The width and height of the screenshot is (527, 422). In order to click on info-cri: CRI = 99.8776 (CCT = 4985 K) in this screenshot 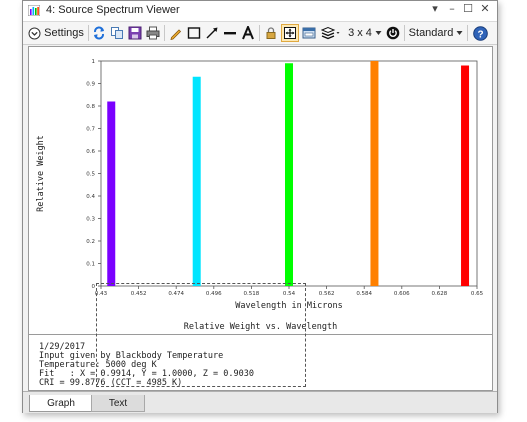, I will do `click(111, 383)`.